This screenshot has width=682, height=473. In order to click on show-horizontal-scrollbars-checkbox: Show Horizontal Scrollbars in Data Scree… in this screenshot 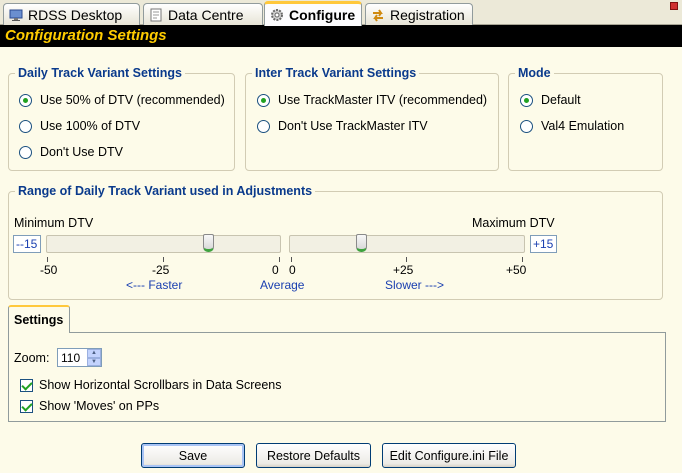, I will do `click(150, 385)`.